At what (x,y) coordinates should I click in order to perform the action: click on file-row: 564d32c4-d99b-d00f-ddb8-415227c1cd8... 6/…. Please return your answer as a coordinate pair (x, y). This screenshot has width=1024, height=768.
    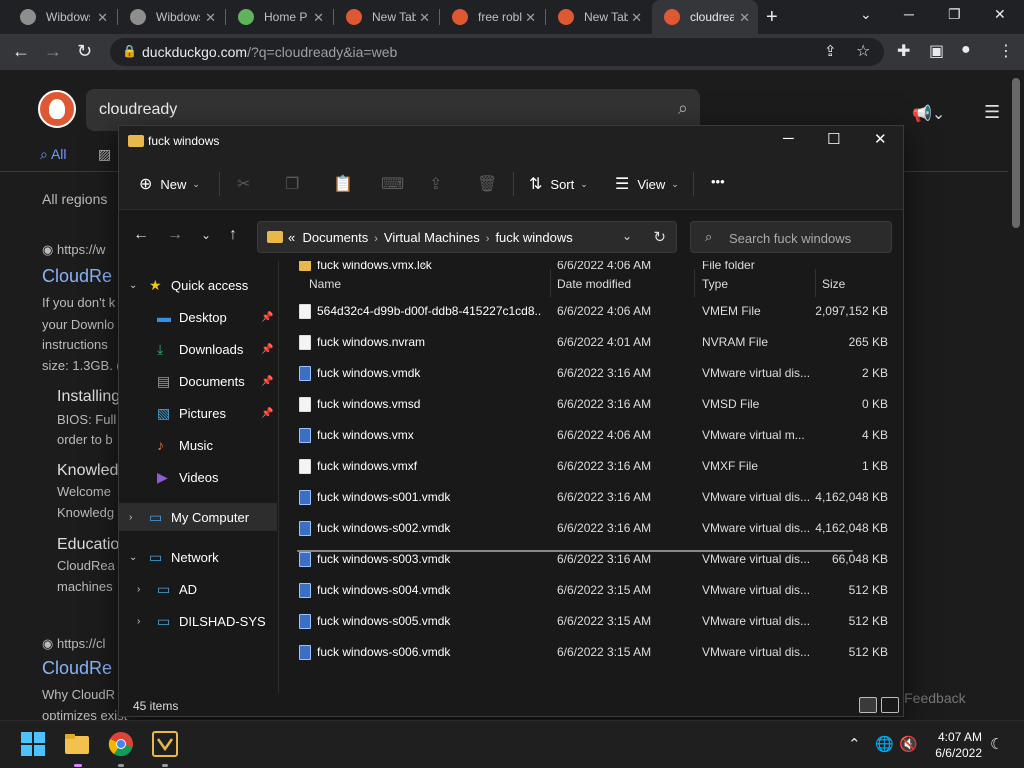
    Looking at the image, I should click on (591, 311).